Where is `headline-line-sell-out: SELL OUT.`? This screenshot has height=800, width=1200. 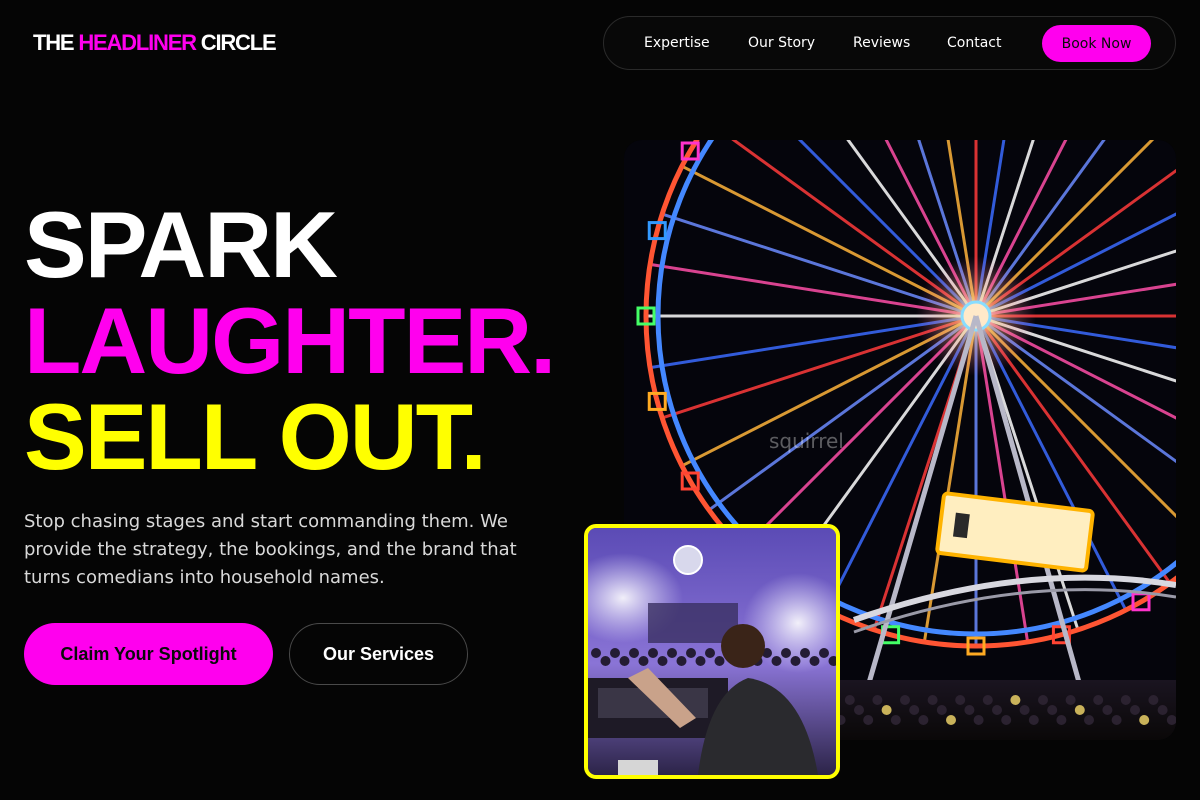
headline-line-sell-out: SELL OUT. is located at coordinates (255, 436).